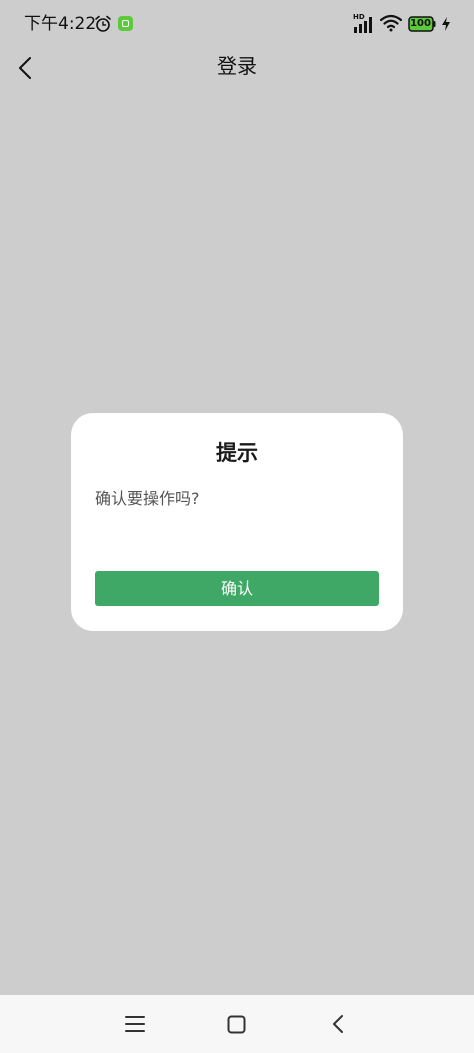 The width and height of the screenshot is (474, 1053). Describe the element at coordinates (135, 1024) in the screenshot. I see `menu-icon` at that location.